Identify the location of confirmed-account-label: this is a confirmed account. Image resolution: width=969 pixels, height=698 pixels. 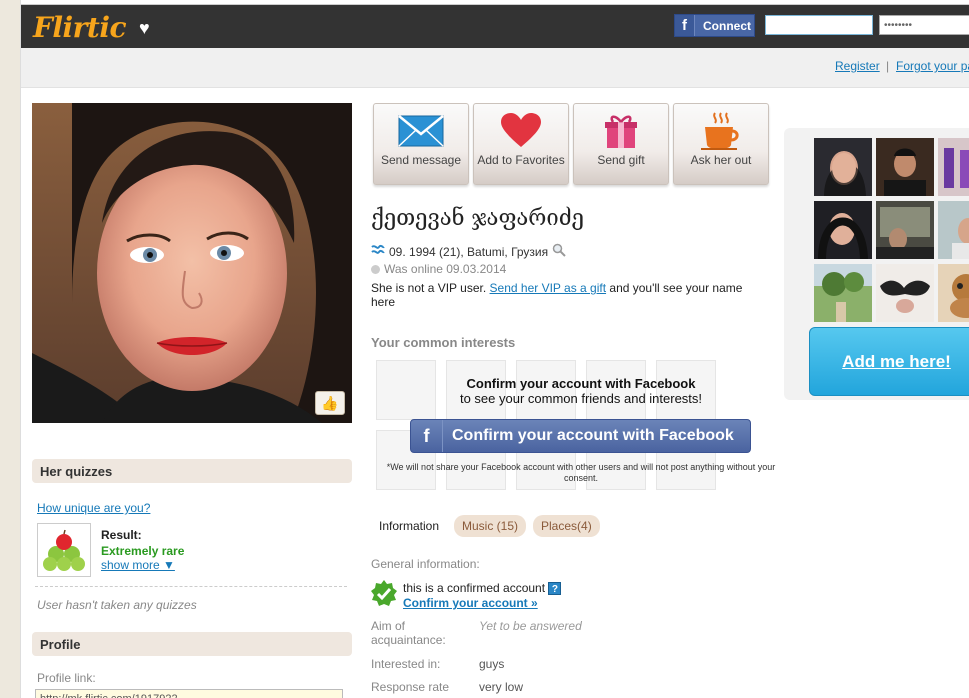
(474, 588).